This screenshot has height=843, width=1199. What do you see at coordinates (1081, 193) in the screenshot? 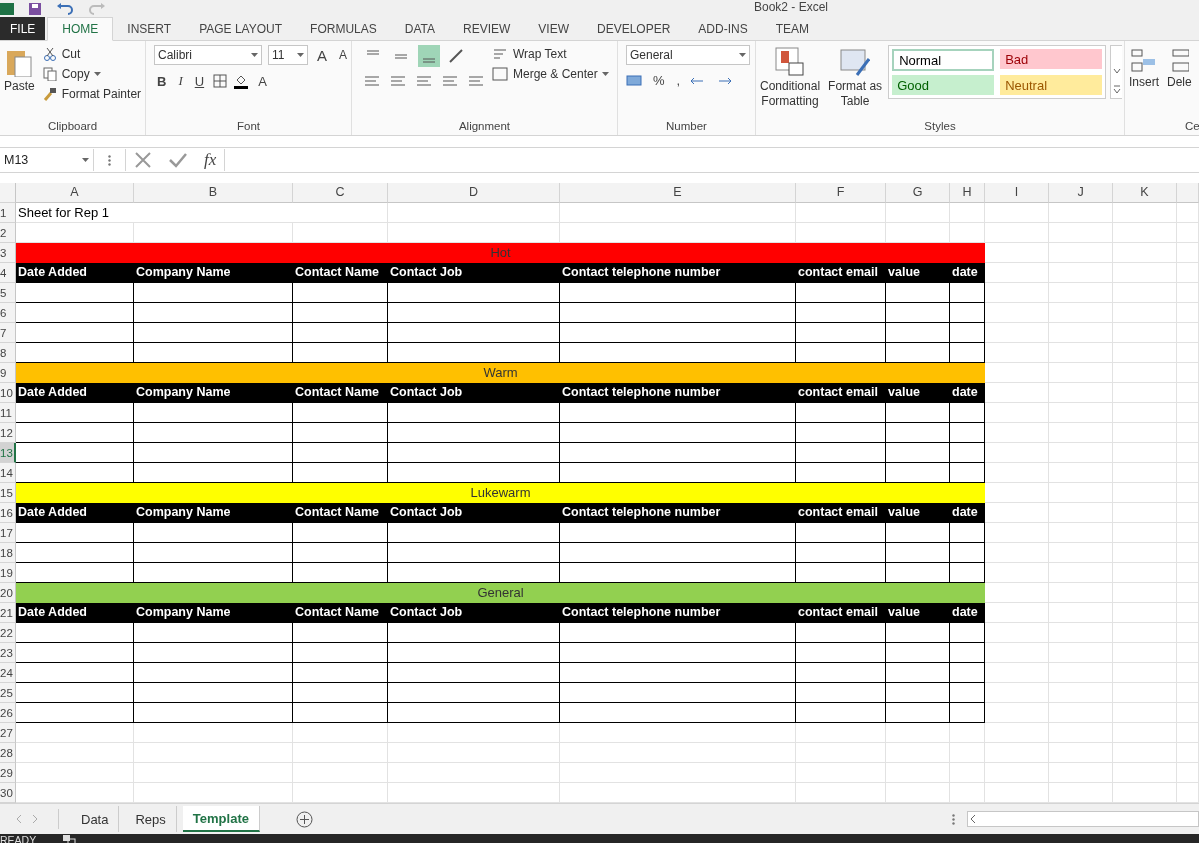
I see `column-header: J` at bounding box center [1081, 193].